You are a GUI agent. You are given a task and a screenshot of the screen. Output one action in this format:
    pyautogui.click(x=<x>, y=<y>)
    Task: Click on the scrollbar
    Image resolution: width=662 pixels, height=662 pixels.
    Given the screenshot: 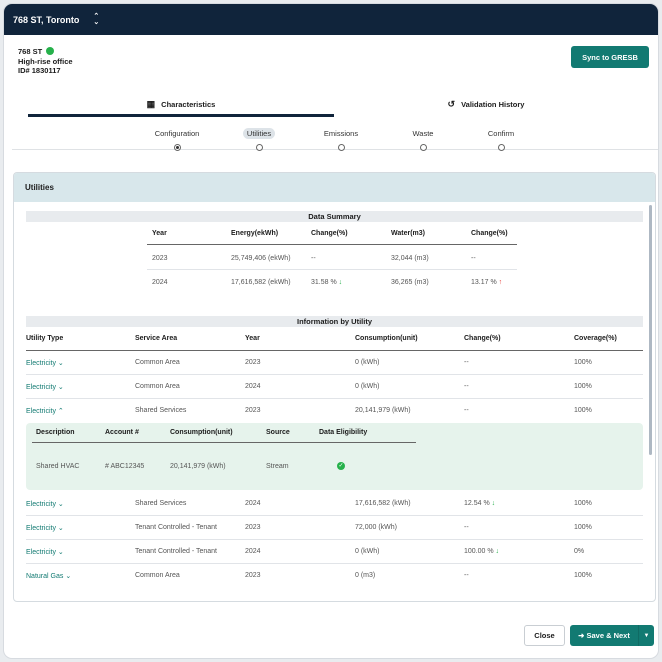 What is the action you would take?
    pyautogui.click(x=650, y=330)
    